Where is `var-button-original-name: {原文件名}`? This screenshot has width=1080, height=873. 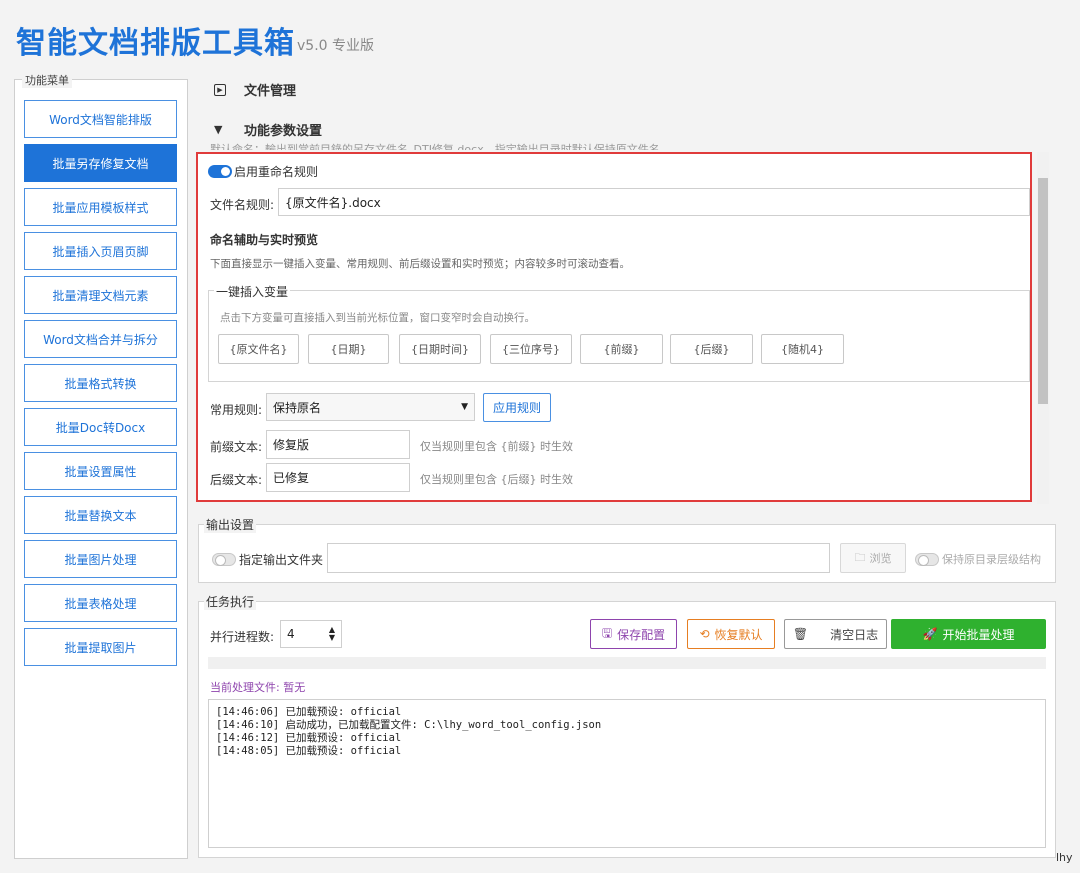 var-button-original-name: {原文件名} is located at coordinates (258, 349).